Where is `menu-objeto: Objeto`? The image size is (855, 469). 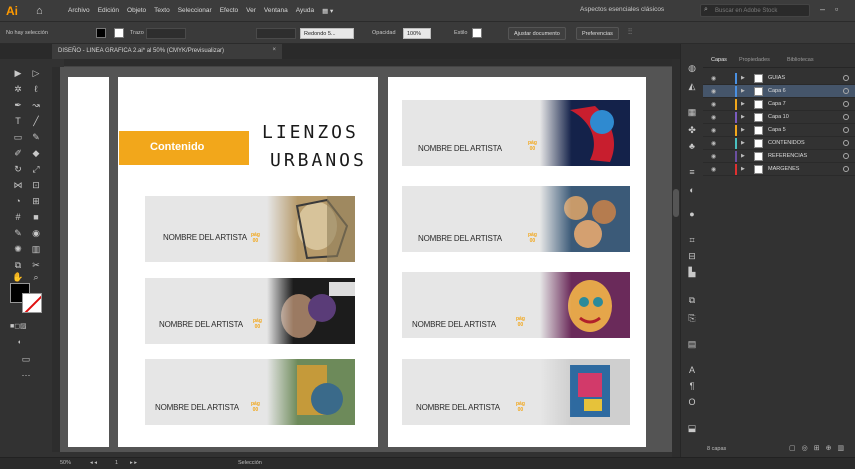 menu-objeto: Objeto is located at coordinates (136, 11).